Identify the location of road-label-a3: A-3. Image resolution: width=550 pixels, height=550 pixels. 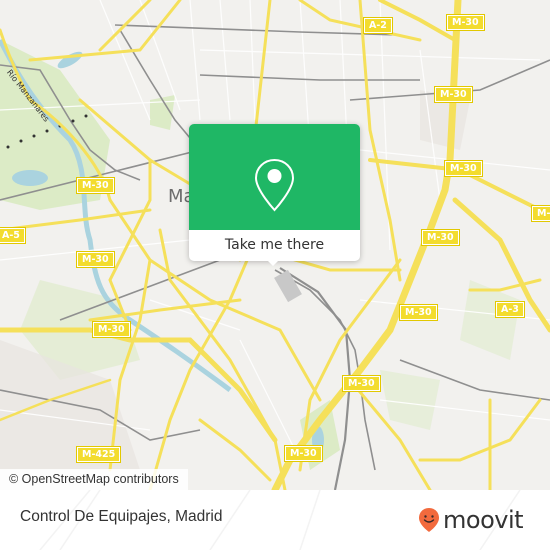
(510, 309).